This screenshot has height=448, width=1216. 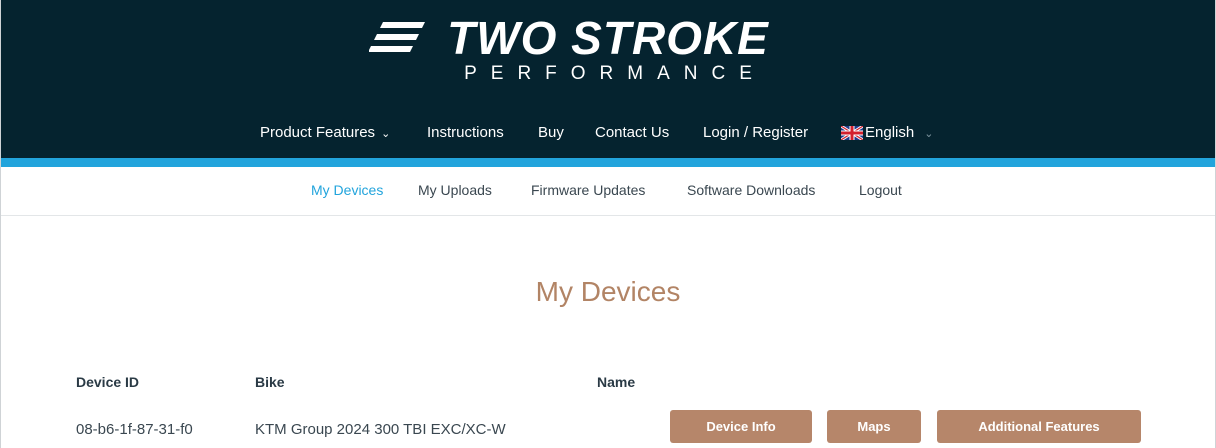 I want to click on nav-instructions: Instructions, so click(x=465, y=133).